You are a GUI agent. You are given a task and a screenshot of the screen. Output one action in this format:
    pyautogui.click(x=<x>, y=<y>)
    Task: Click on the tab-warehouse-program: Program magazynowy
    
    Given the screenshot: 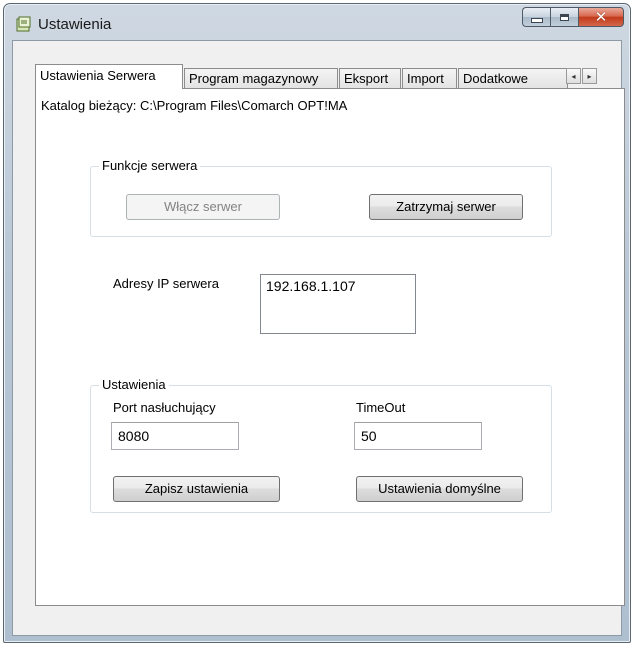 What is the action you would take?
    pyautogui.click(x=261, y=78)
    